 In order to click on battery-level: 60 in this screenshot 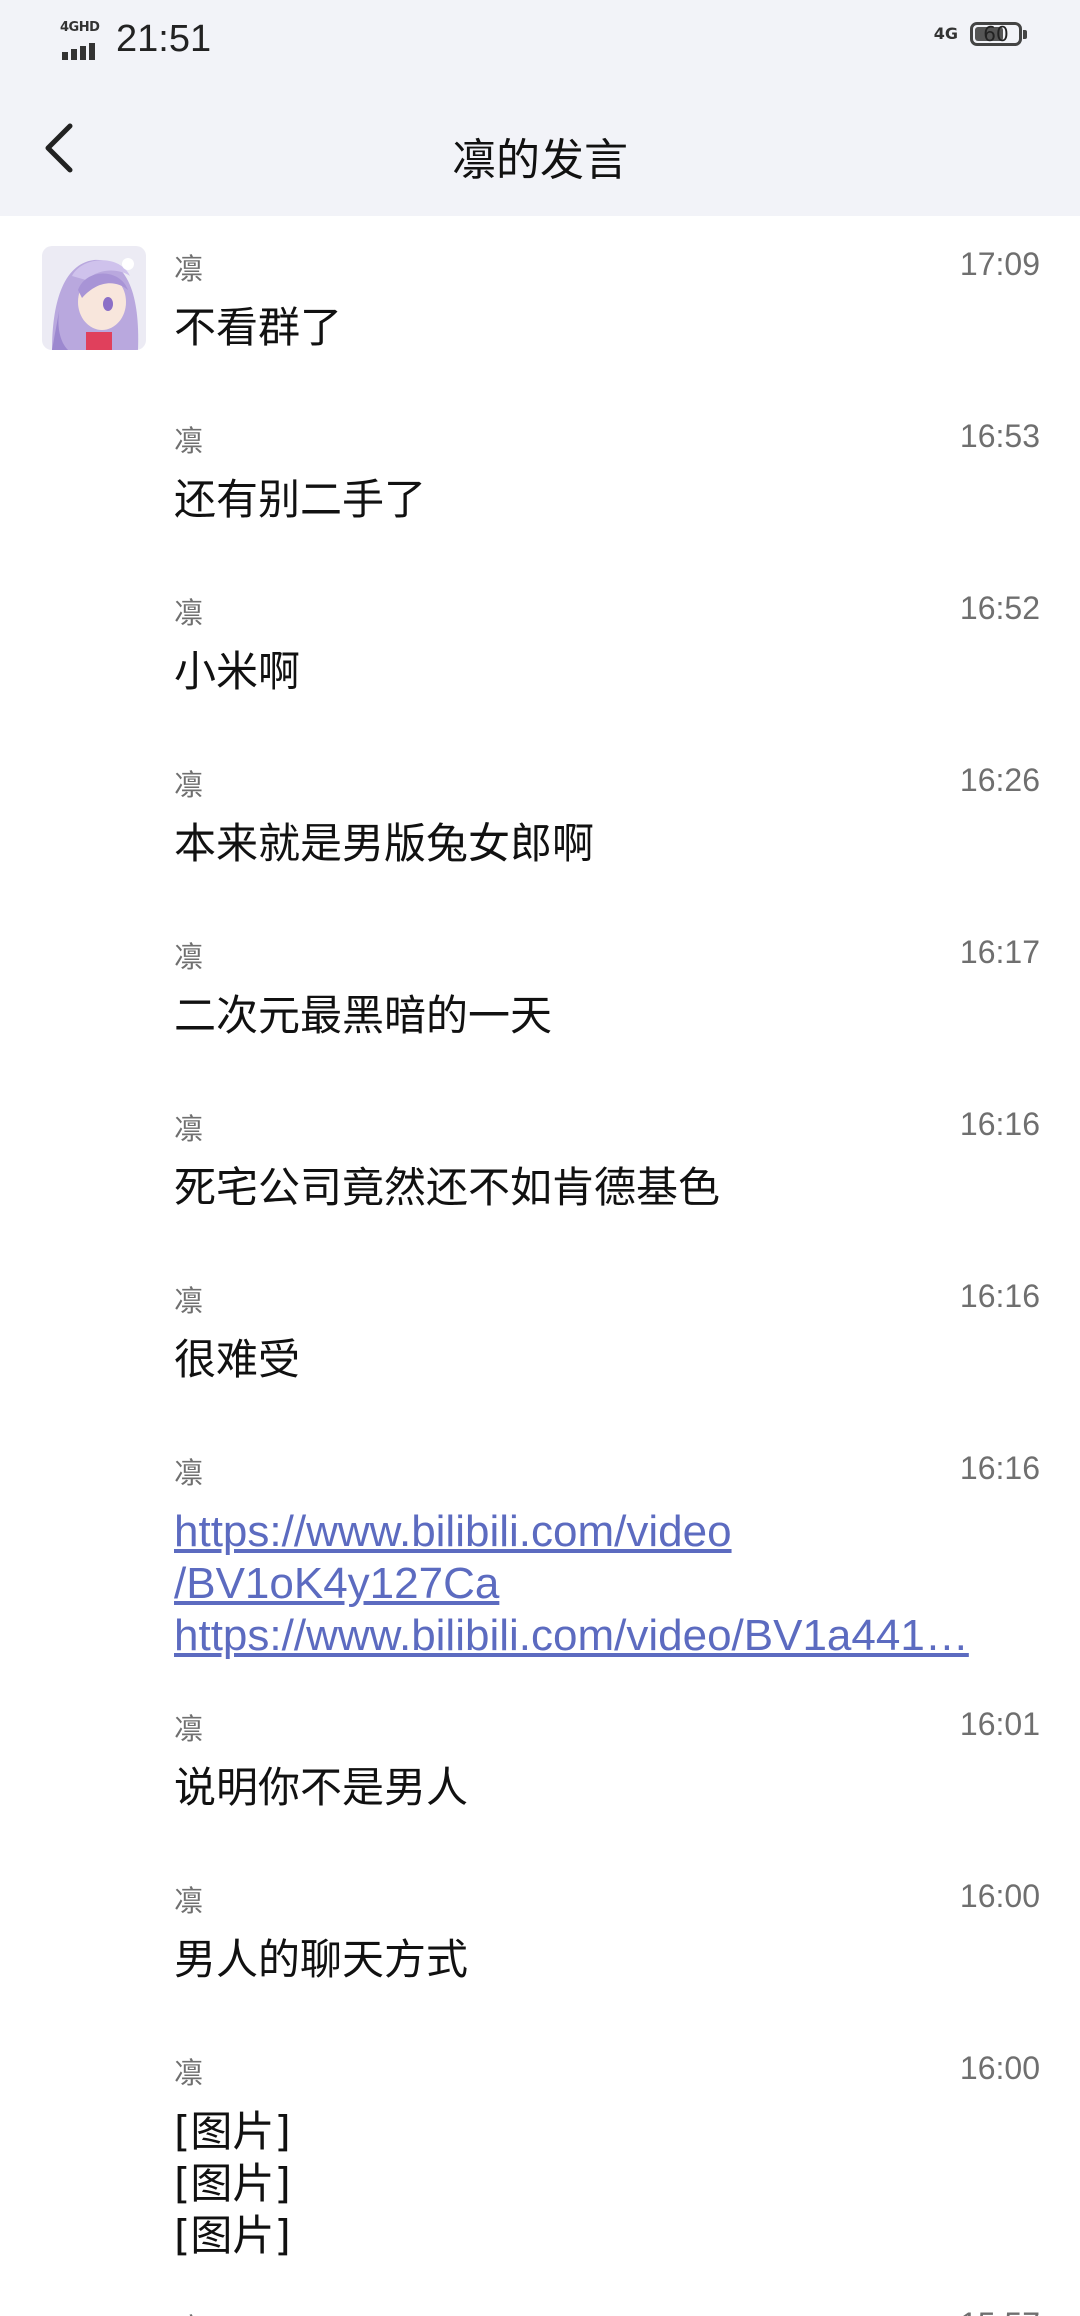, I will do `click(996, 34)`.